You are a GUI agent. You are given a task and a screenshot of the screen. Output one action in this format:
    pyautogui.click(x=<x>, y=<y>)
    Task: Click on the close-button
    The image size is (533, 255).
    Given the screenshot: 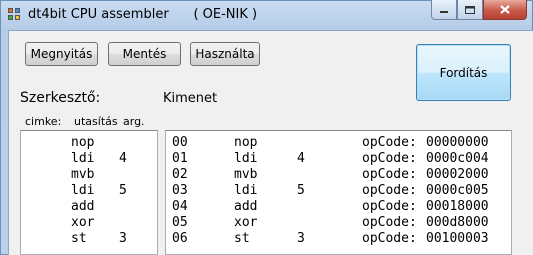 What is the action you would take?
    pyautogui.click(x=505, y=10)
    